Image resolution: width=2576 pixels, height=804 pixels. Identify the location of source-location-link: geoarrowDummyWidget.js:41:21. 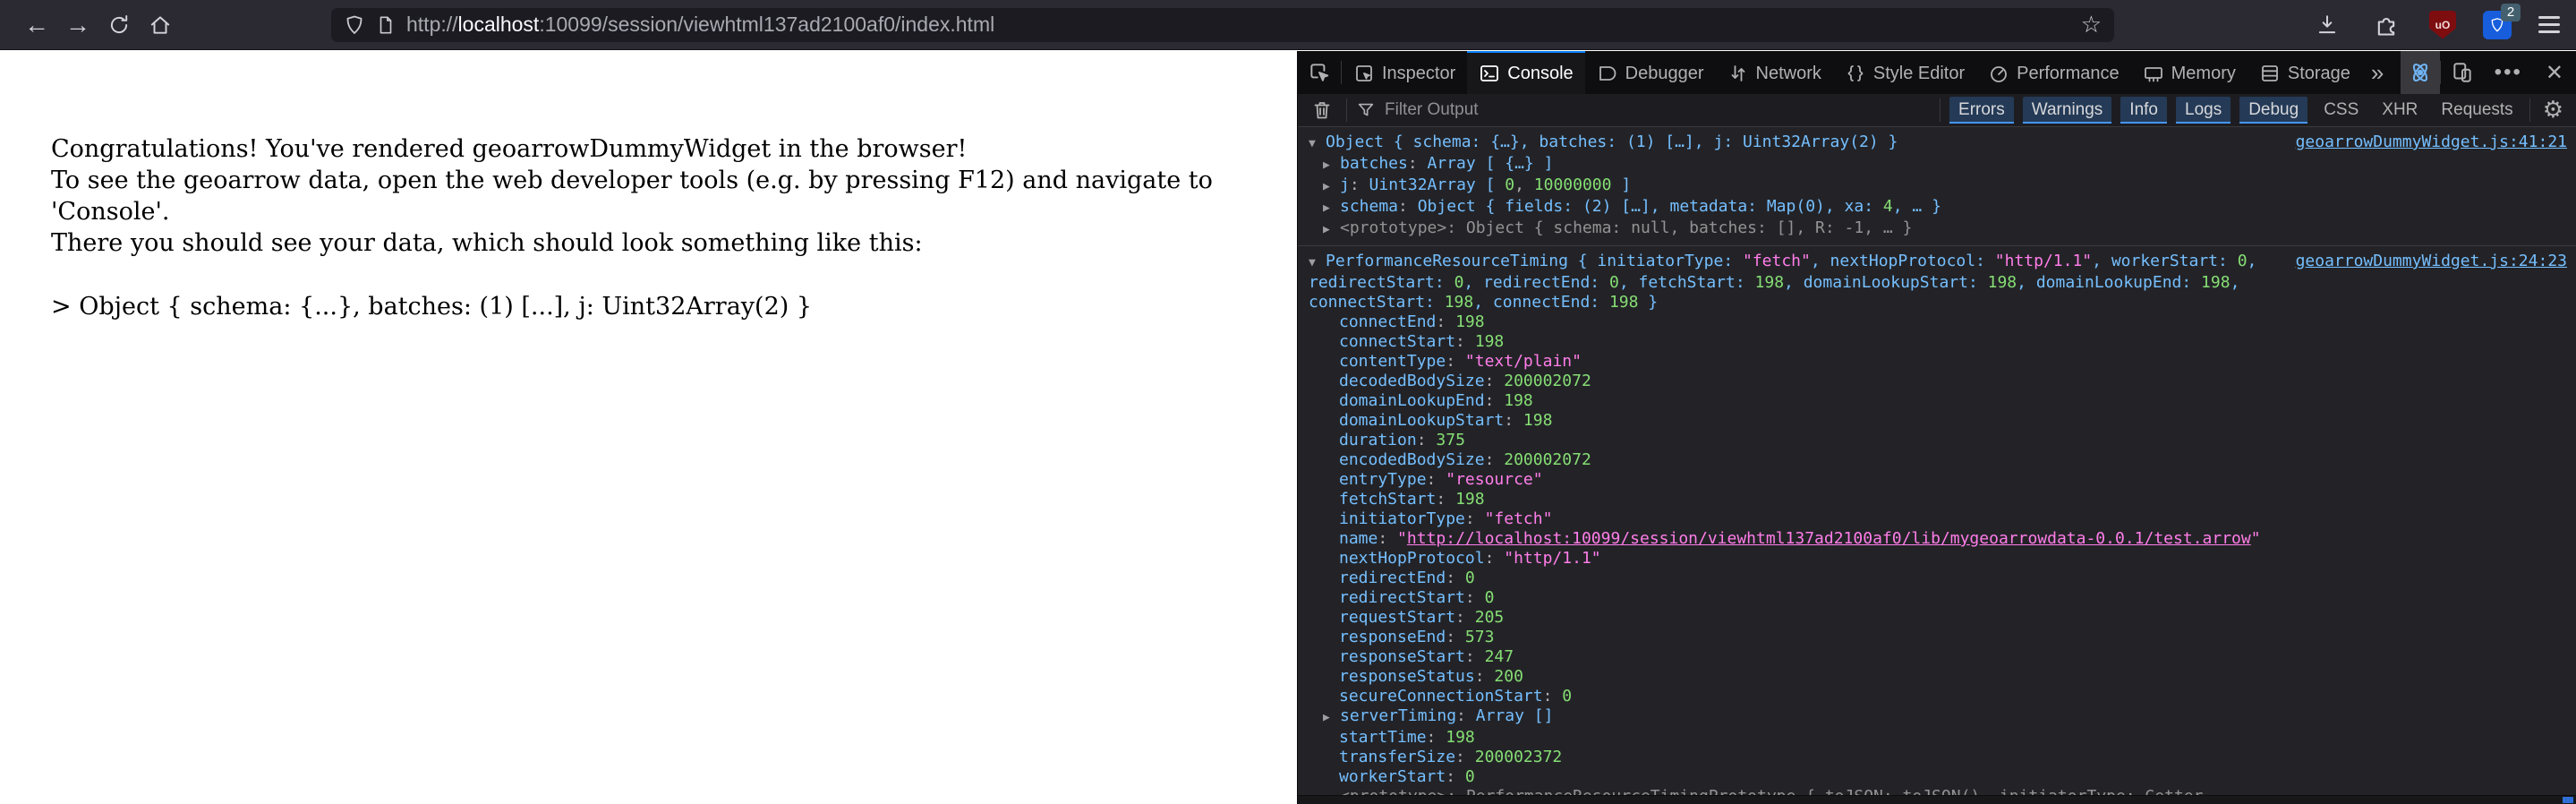
(2431, 142).